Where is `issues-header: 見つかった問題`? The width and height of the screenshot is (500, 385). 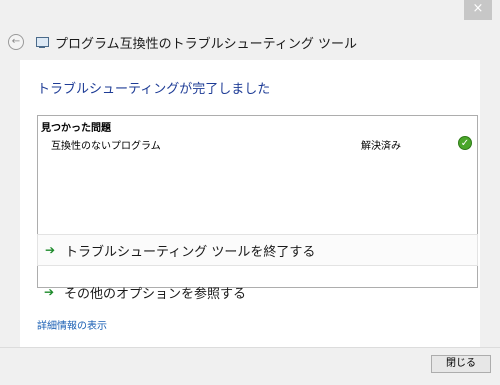 issues-header: 見つかった問題 is located at coordinates (76, 128).